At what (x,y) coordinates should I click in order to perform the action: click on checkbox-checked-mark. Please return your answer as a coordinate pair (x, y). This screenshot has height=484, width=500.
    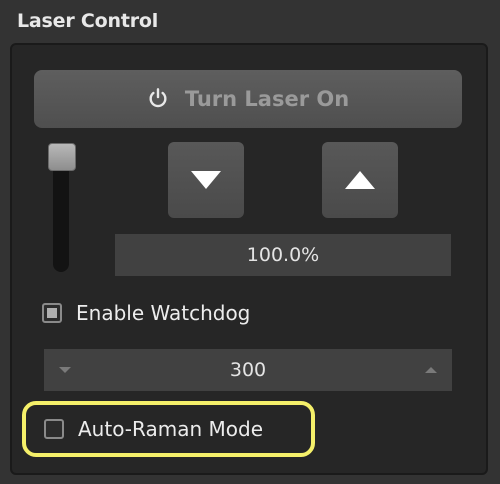
    Looking at the image, I should click on (52, 313).